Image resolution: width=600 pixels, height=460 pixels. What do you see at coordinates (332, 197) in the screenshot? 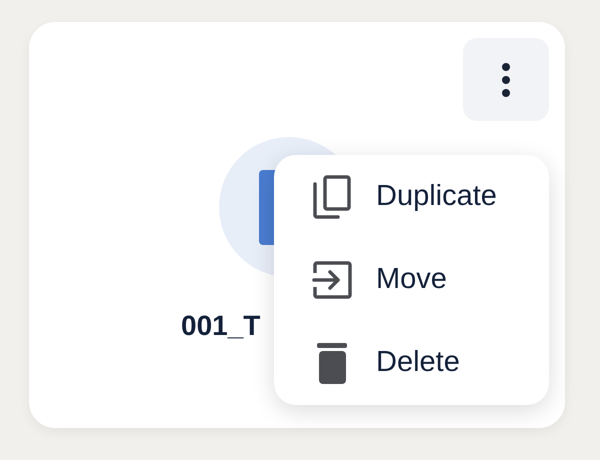
I see `copy-icon` at bounding box center [332, 197].